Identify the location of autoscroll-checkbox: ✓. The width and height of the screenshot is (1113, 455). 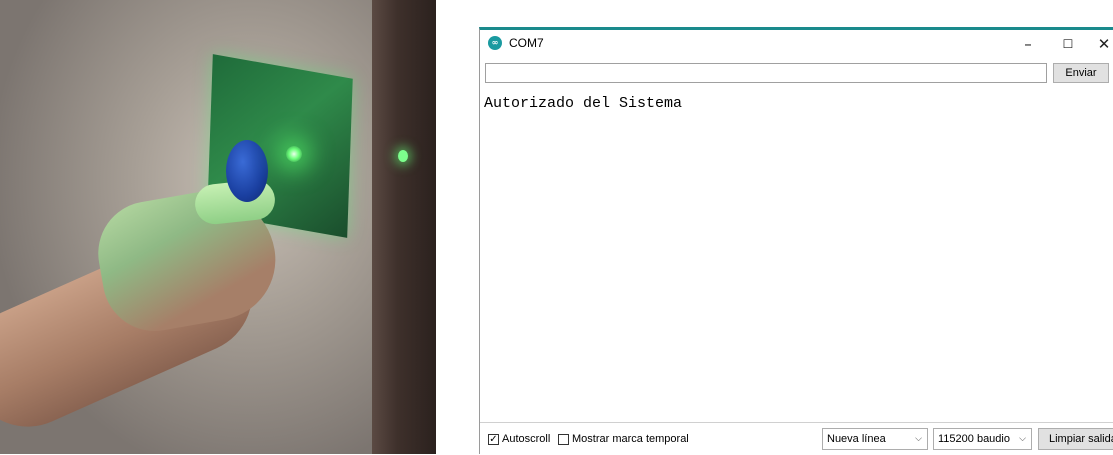
(493, 439).